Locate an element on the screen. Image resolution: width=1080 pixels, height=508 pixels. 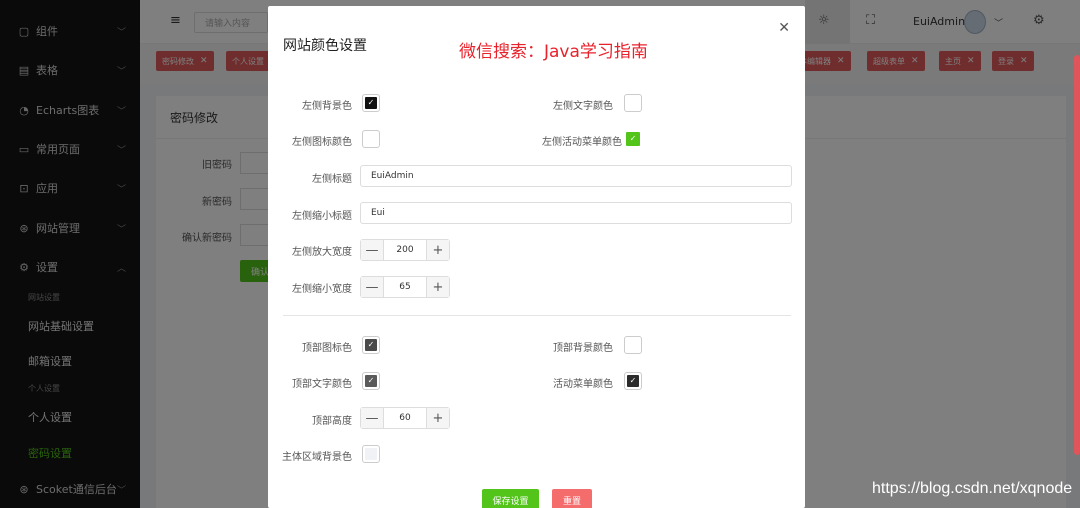
top-text-color-picker: ✓ is located at coordinates (371, 381).